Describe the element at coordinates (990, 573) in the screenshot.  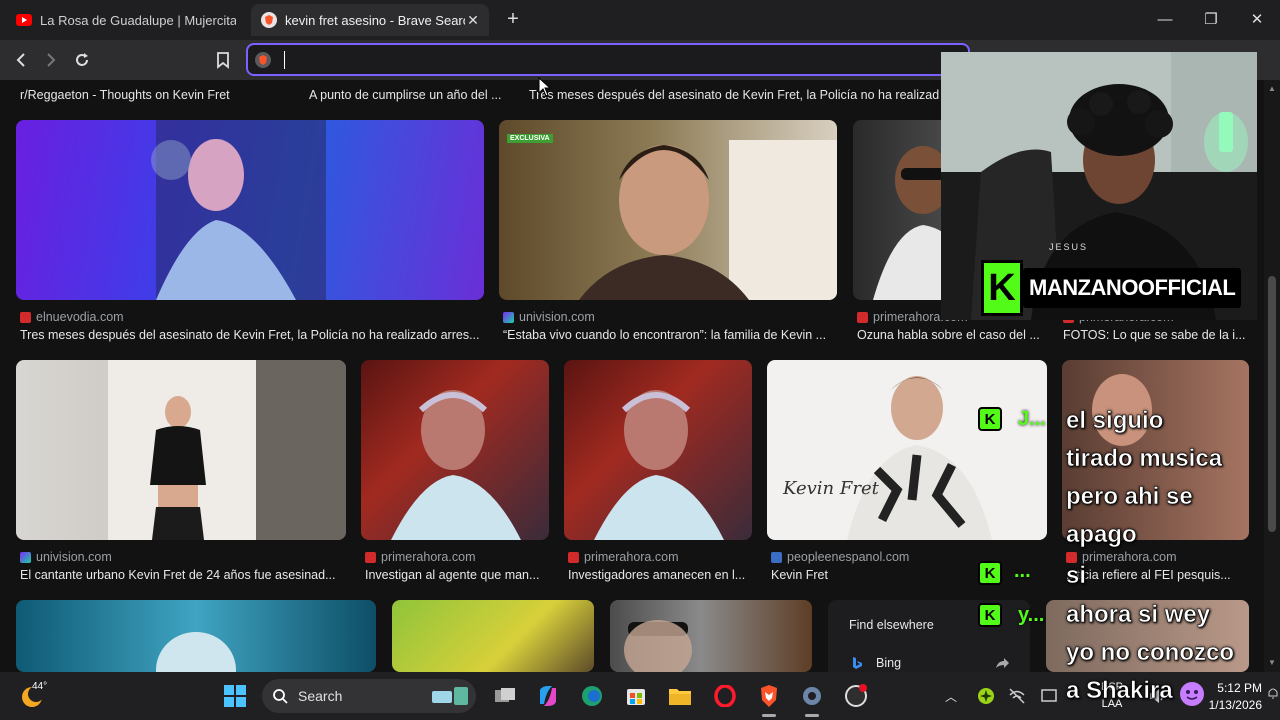
I see `kick-badge-icon: K` at that location.